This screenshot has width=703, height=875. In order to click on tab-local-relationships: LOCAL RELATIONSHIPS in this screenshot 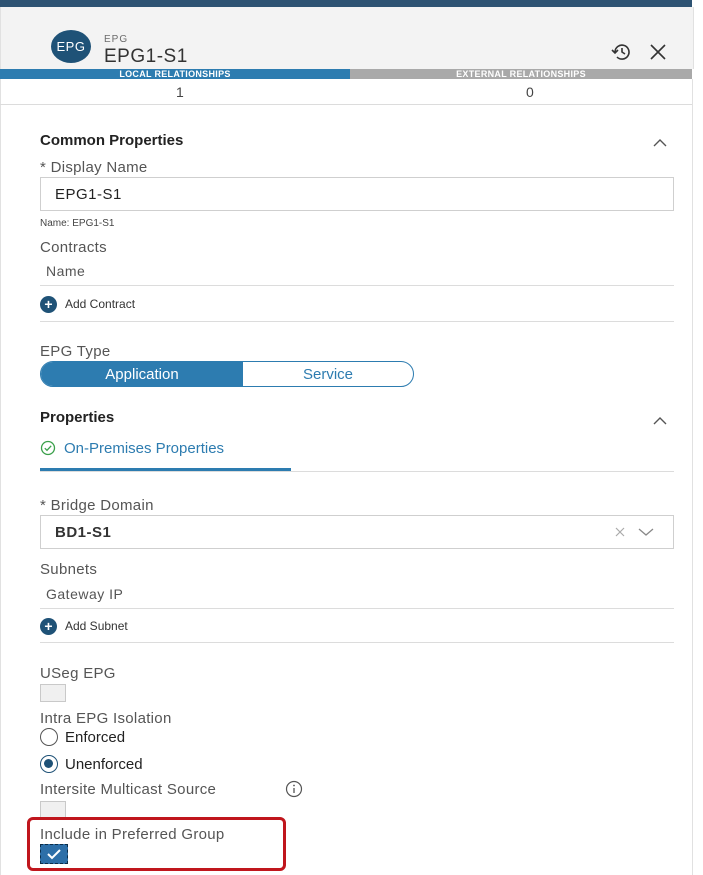, I will do `click(175, 74)`.